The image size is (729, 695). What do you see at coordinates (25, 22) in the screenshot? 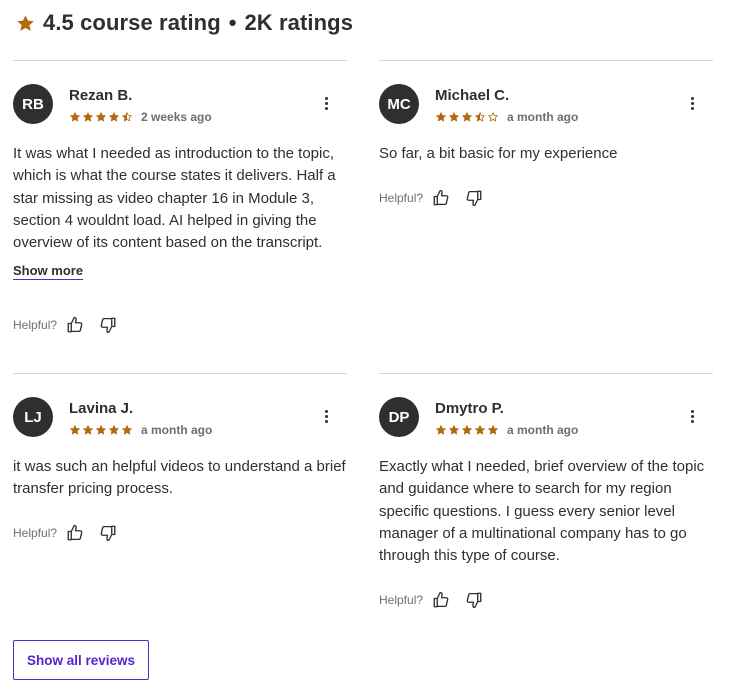
I see `star-icon` at bounding box center [25, 22].